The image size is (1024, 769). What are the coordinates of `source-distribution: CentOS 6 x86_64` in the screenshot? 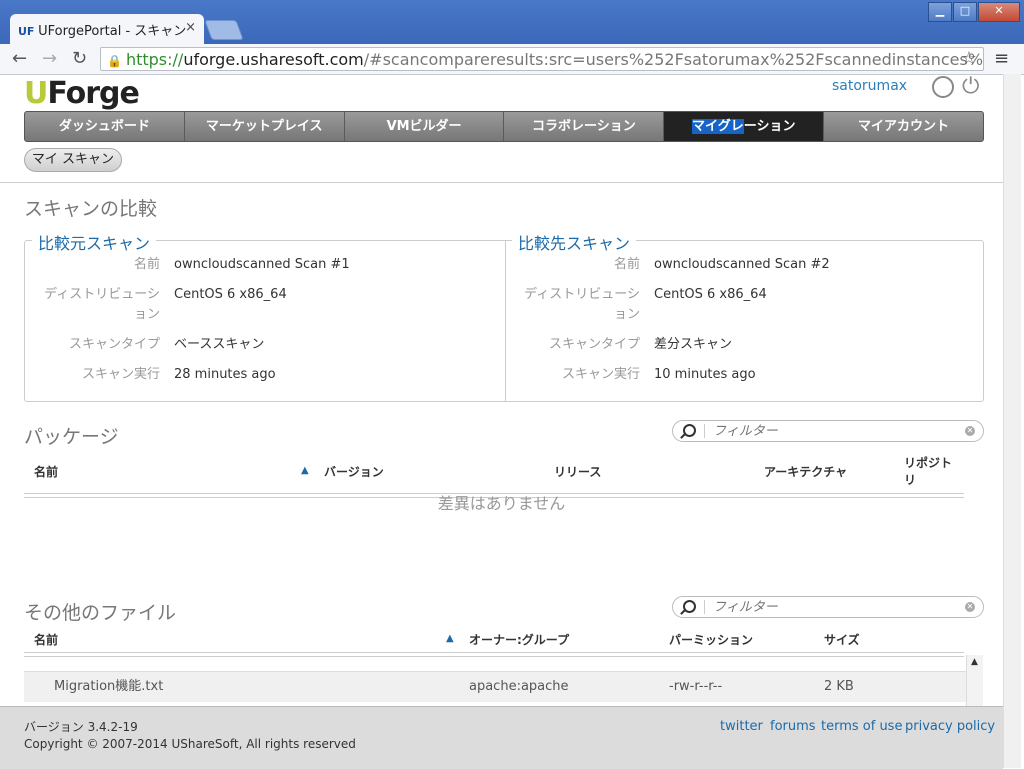 It's located at (230, 294).